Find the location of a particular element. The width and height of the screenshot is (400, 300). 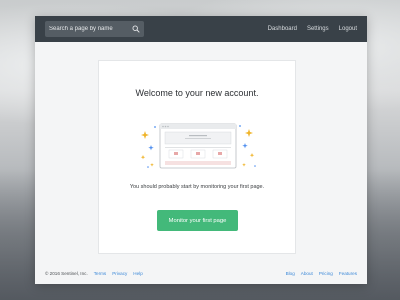

footer-link-terms: Terms is located at coordinates (100, 273).